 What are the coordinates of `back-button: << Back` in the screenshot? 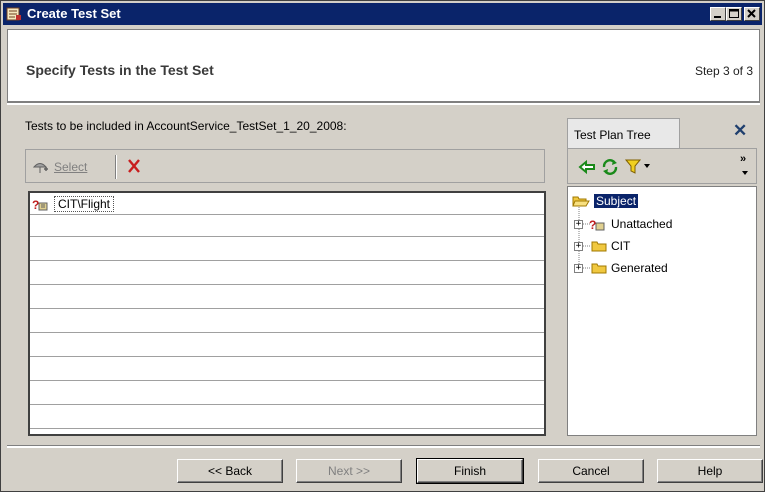 It's located at (230, 471).